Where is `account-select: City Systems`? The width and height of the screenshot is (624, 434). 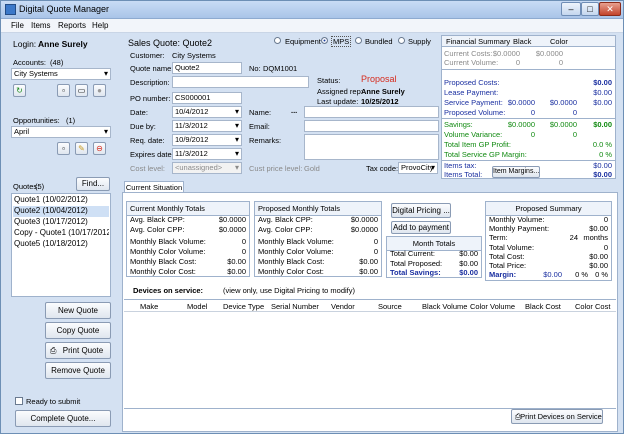
account-select: City Systems is located at coordinates (61, 74).